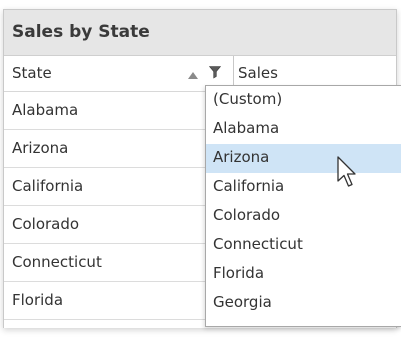 Image resolution: width=401 pixels, height=337 pixels. What do you see at coordinates (45, 110) in the screenshot?
I see `state-cell: Alabama` at bounding box center [45, 110].